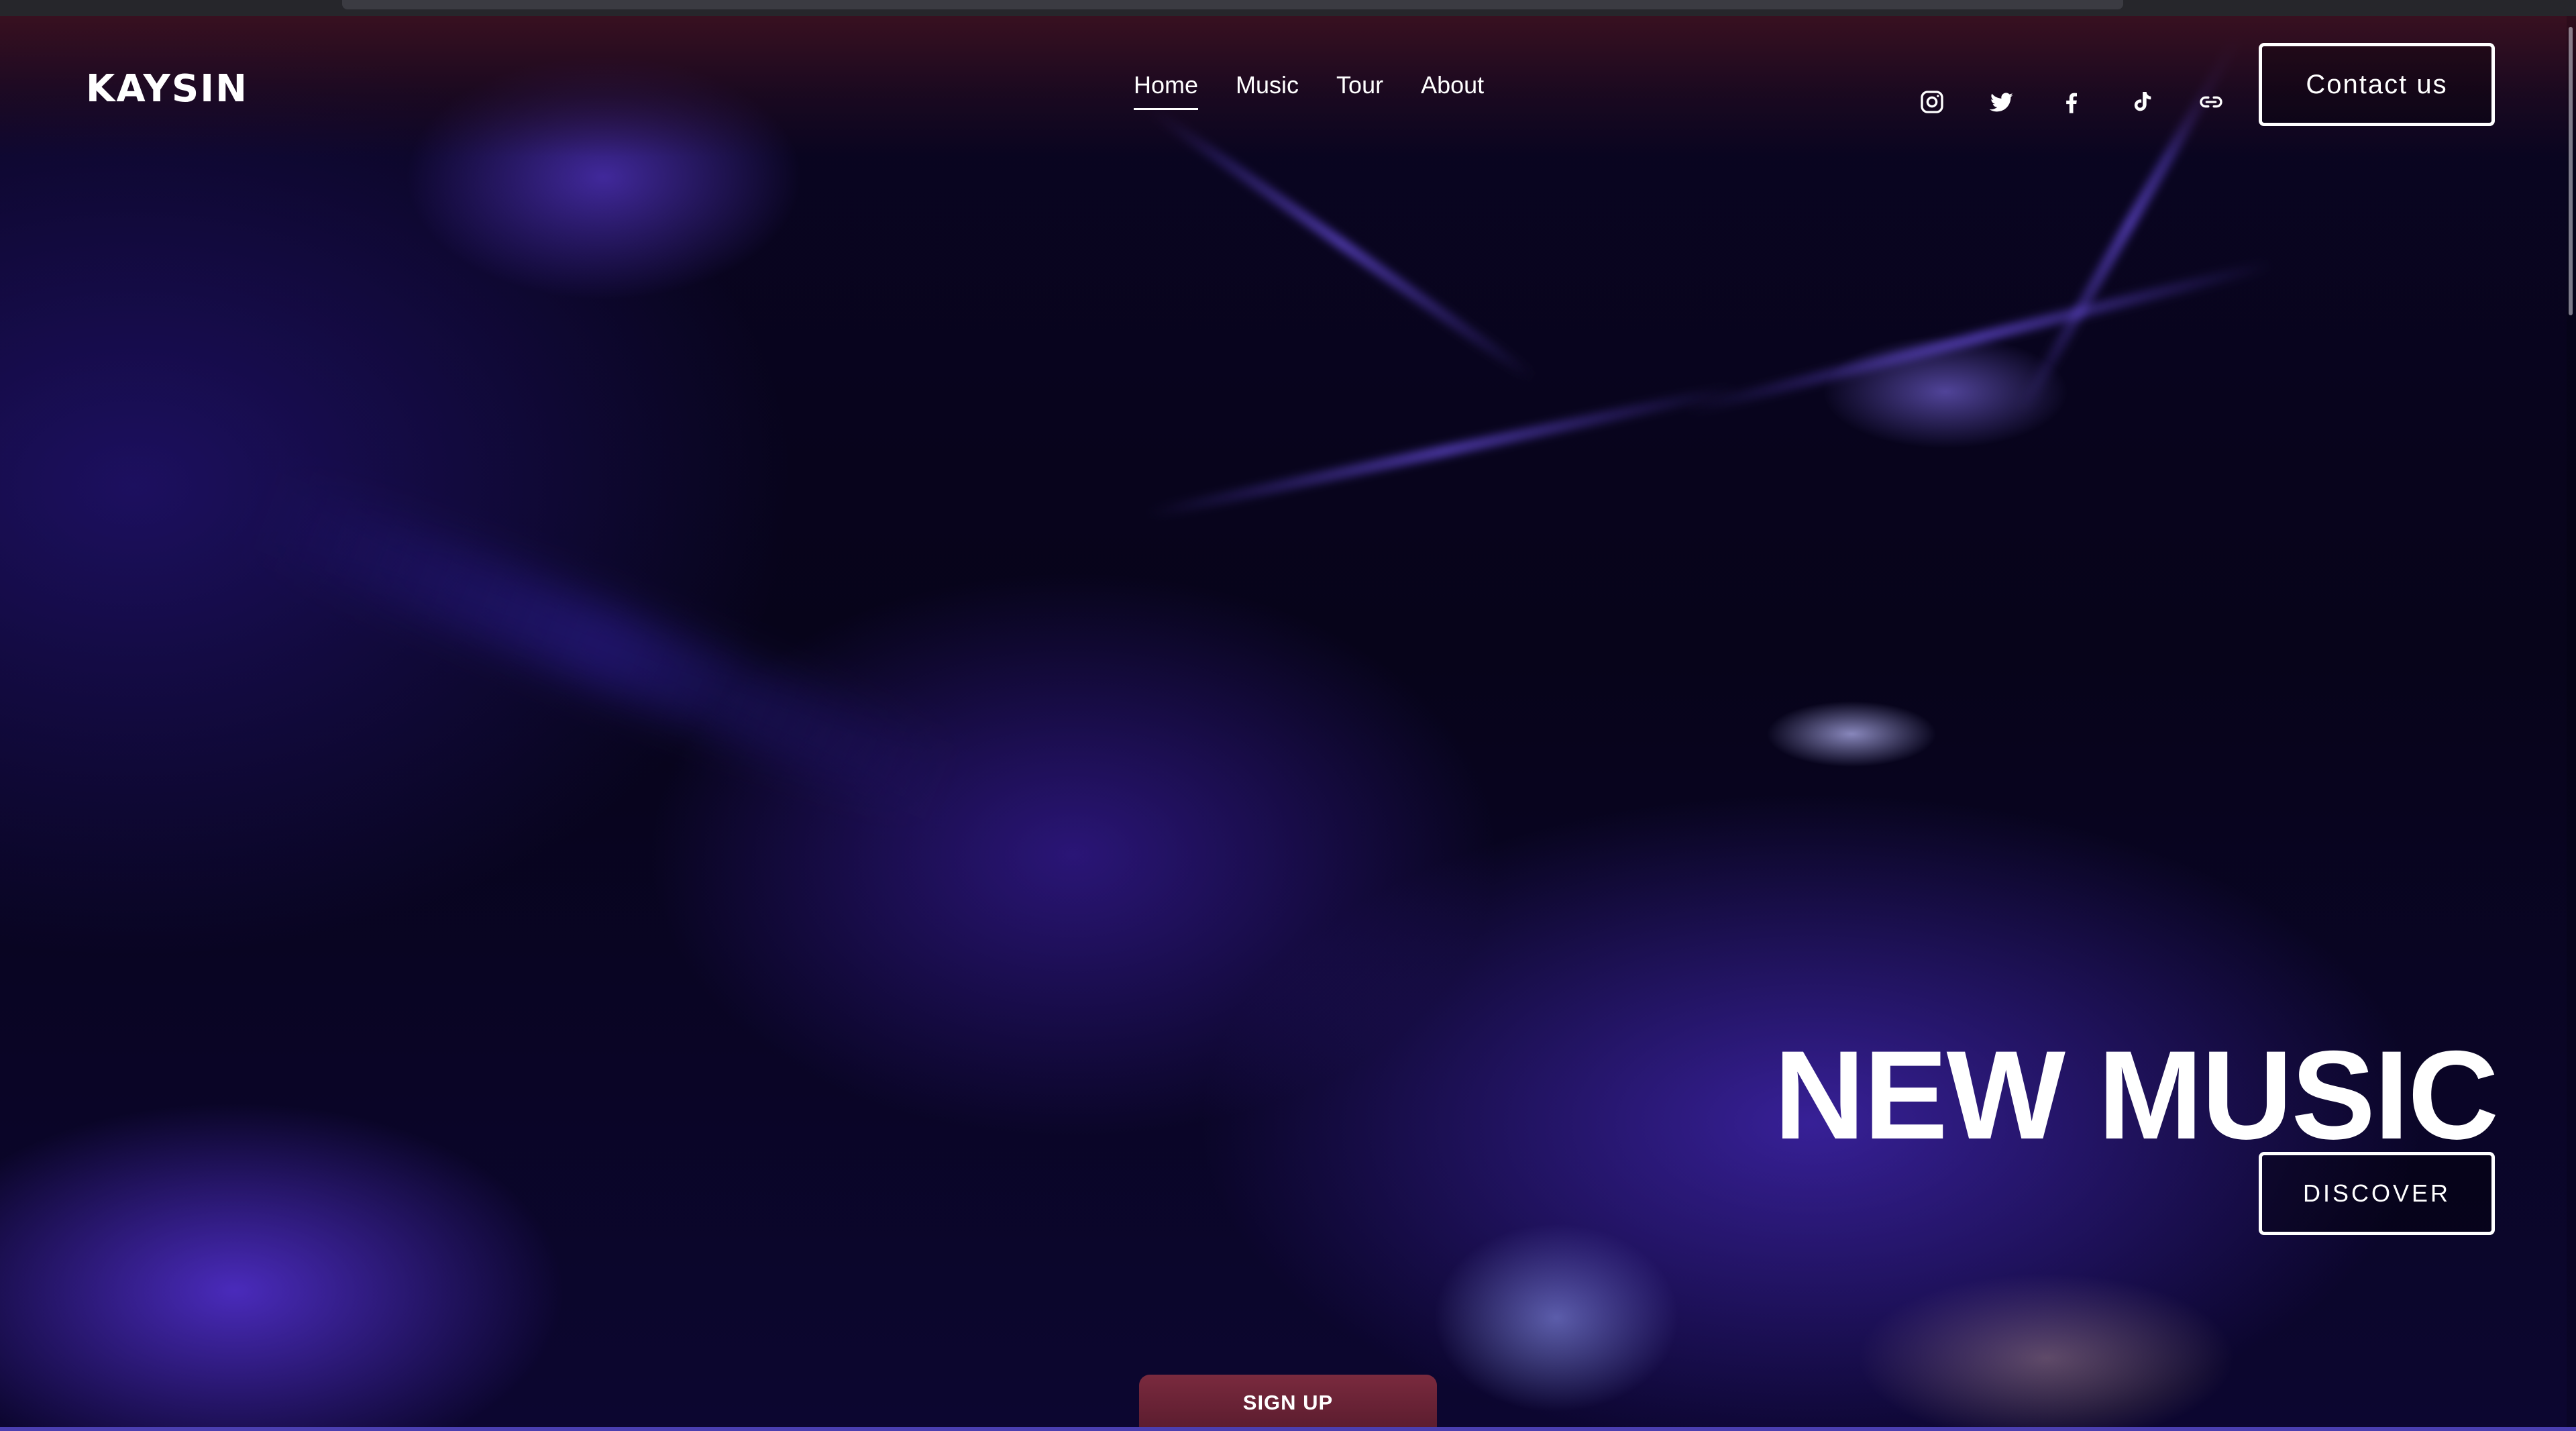 The height and width of the screenshot is (1431, 2576). I want to click on site-header: KAYSIN Home Music Tour About Contact us, so click(1288, 86).